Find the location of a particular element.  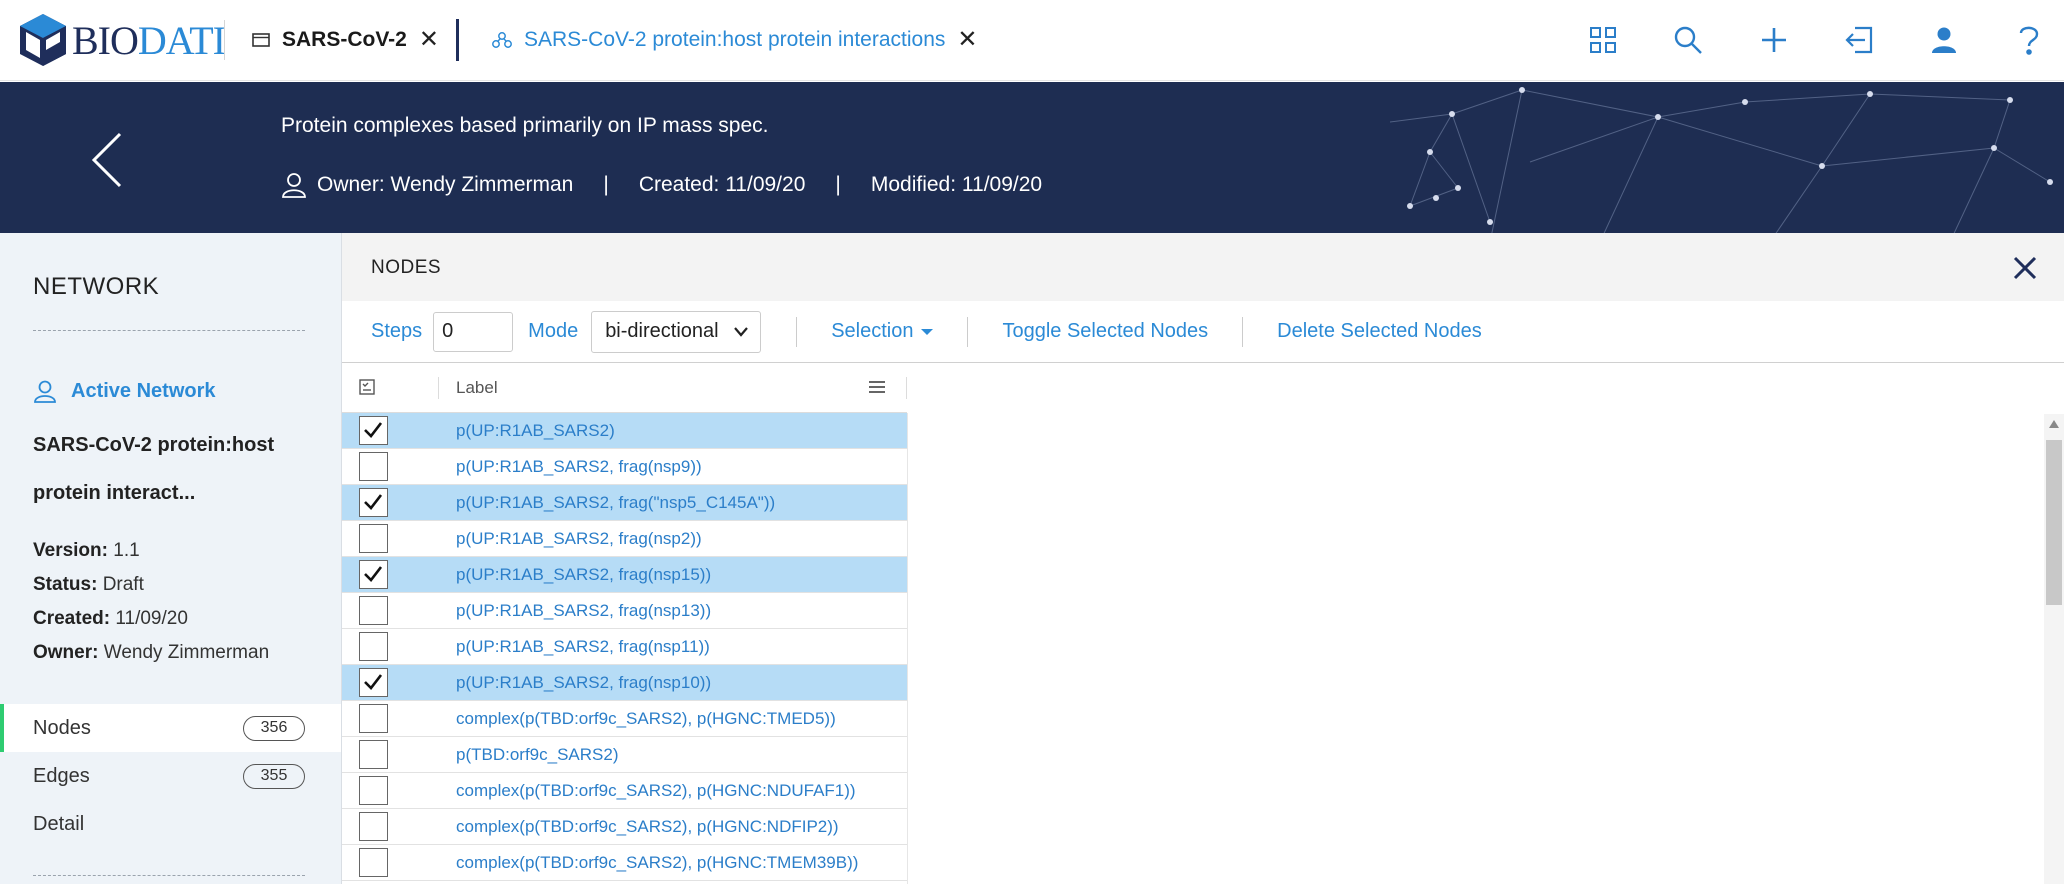

edges-count-badge: 355 is located at coordinates (274, 776).